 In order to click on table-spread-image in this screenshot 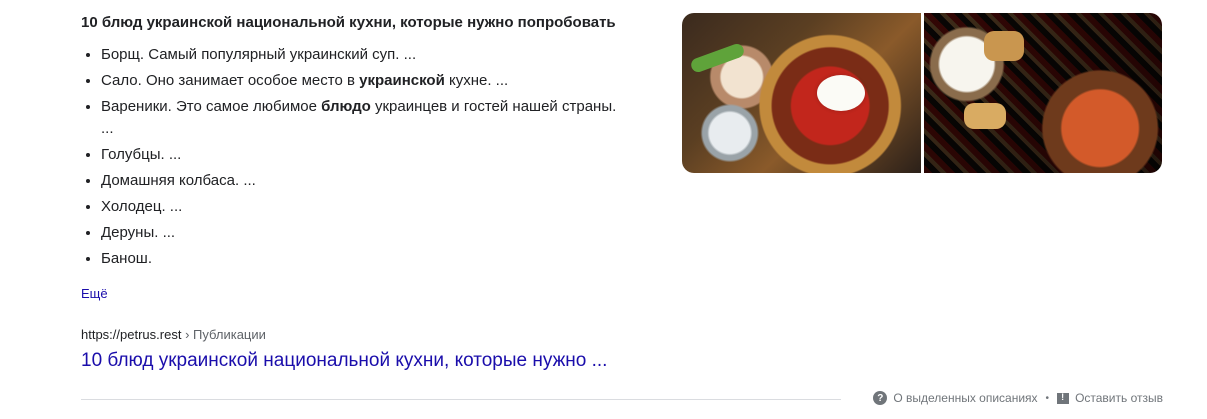, I will do `click(1042, 93)`.